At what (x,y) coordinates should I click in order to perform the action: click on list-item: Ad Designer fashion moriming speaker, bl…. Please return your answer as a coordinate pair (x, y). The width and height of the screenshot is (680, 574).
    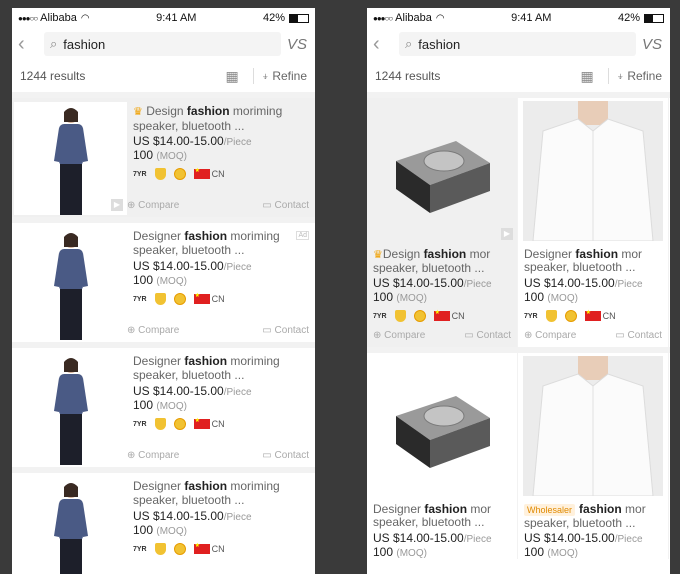
    Looking at the image, I should click on (163, 285).